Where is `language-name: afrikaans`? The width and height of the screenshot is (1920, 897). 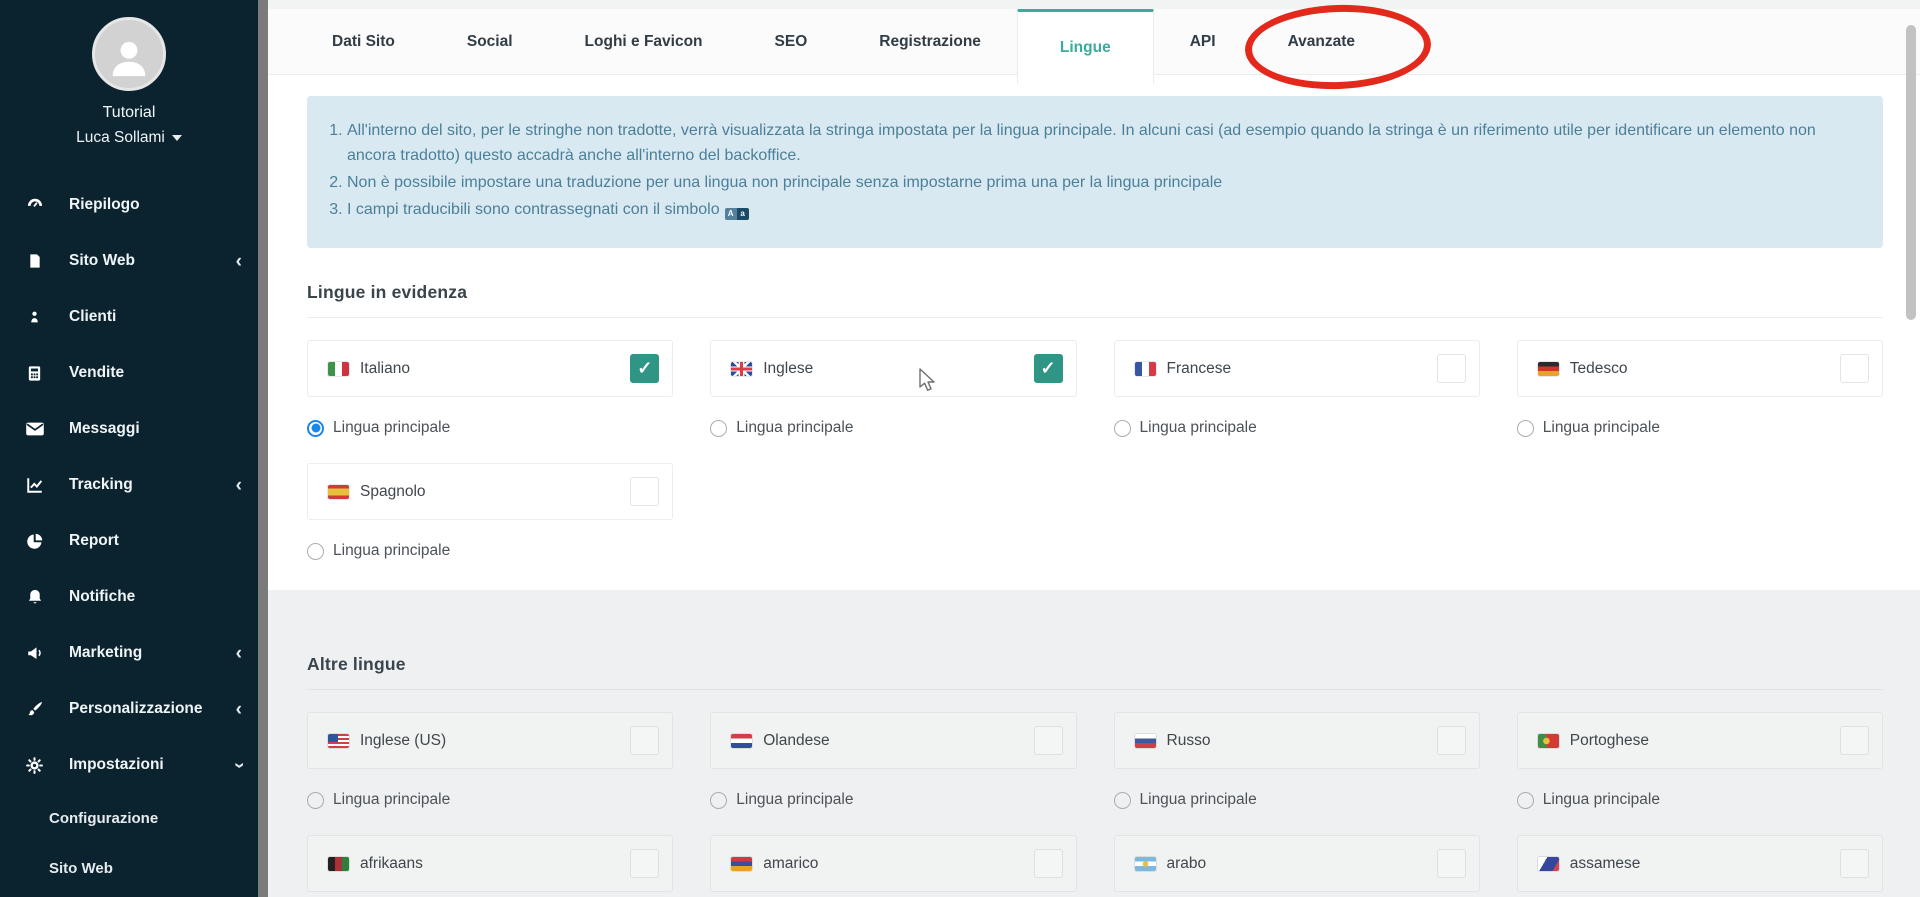 language-name: afrikaans is located at coordinates (391, 863).